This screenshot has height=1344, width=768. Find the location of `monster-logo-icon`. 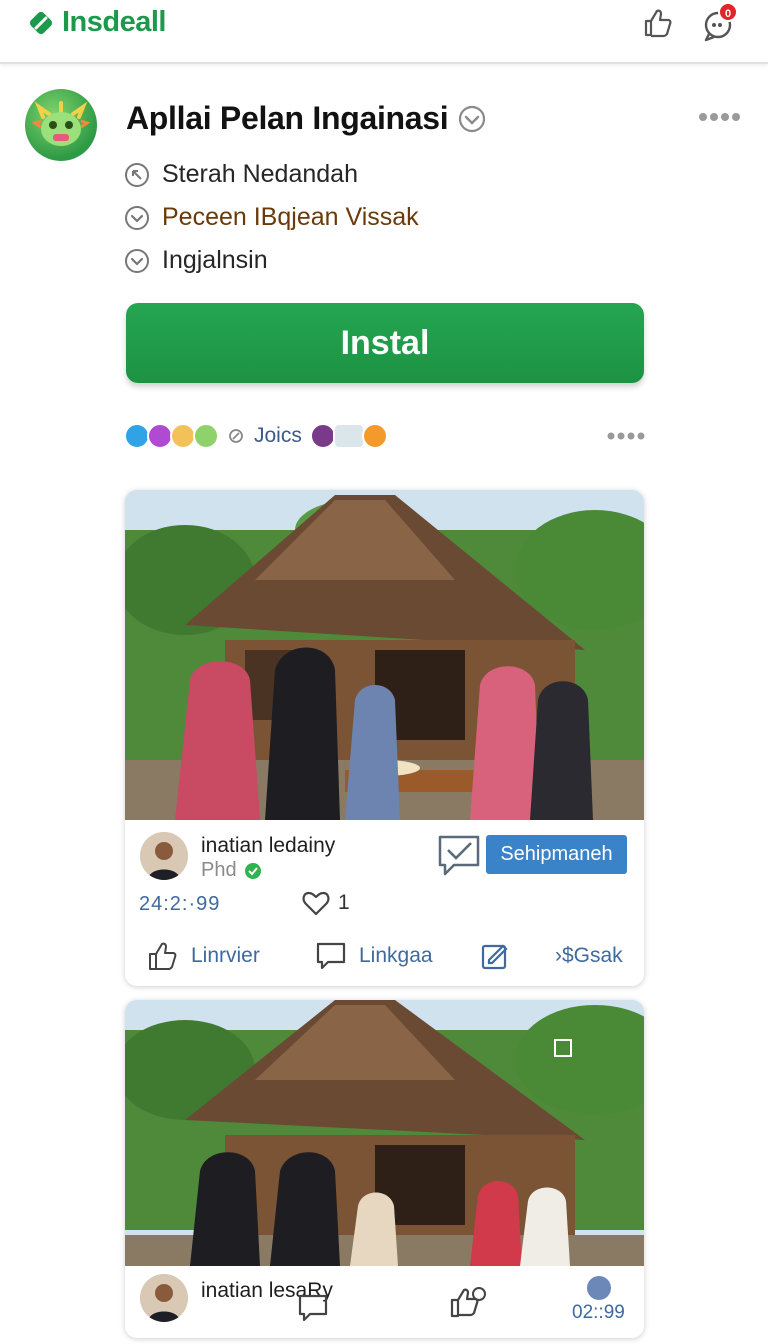

monster-logo-icon is located at coordinates (61, 123).